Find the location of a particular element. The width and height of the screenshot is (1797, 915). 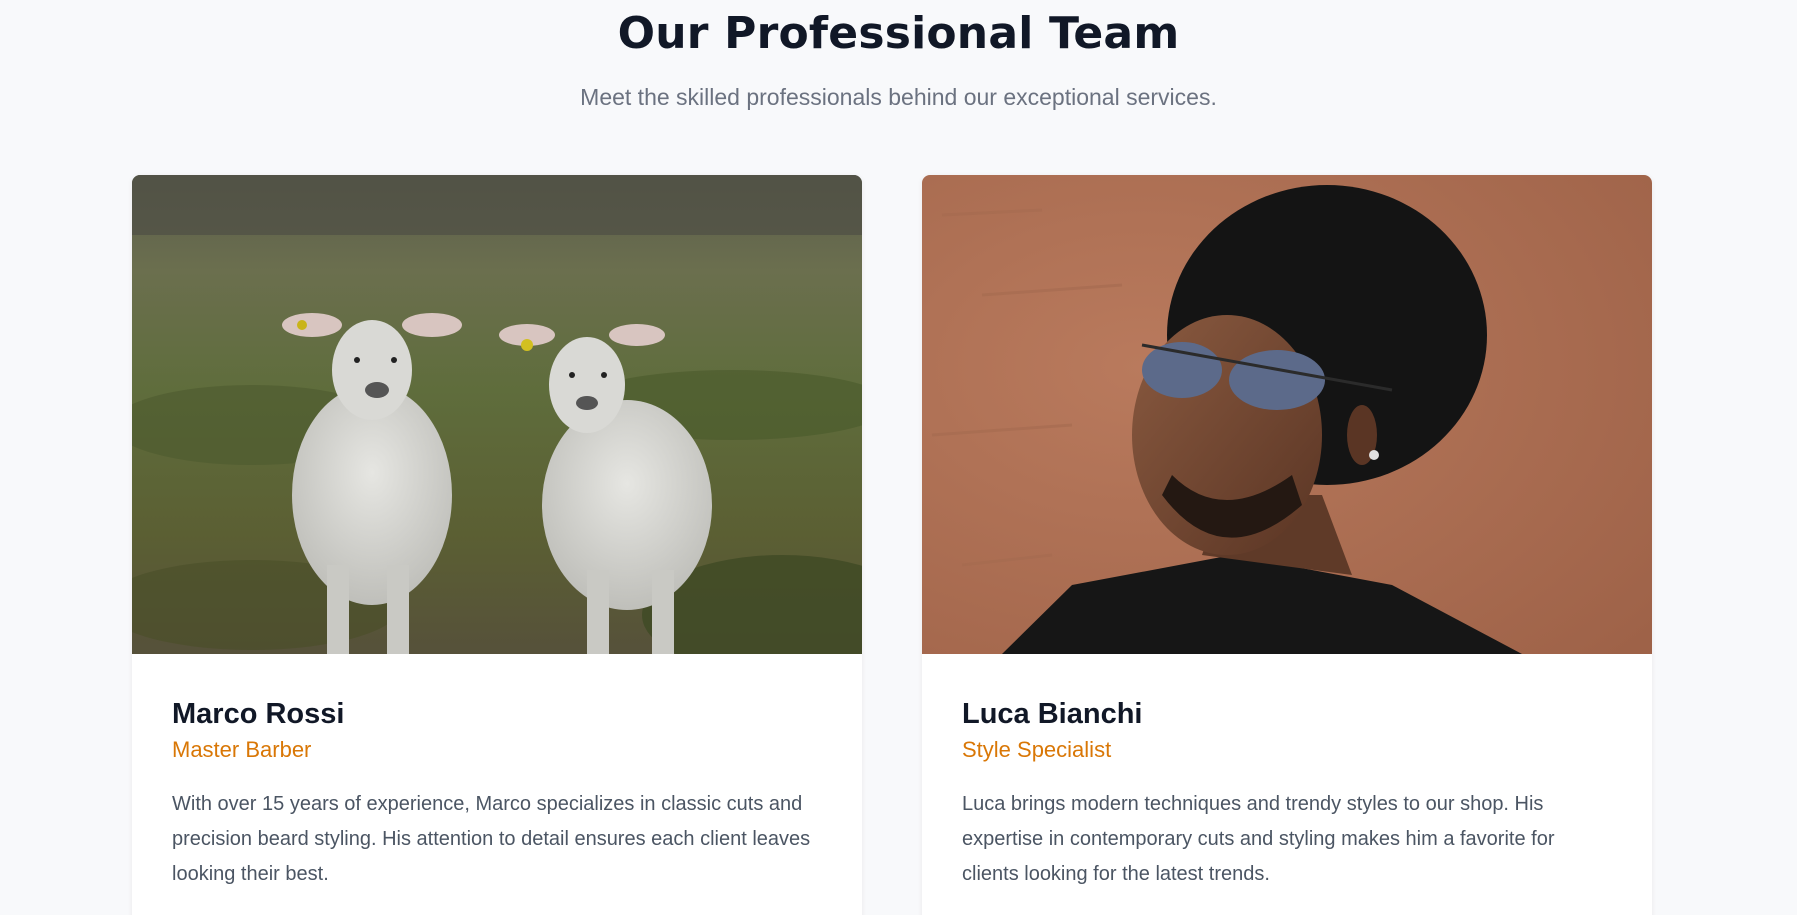

team-member-role: Style Specialist is located at coordinates (1037, 750).